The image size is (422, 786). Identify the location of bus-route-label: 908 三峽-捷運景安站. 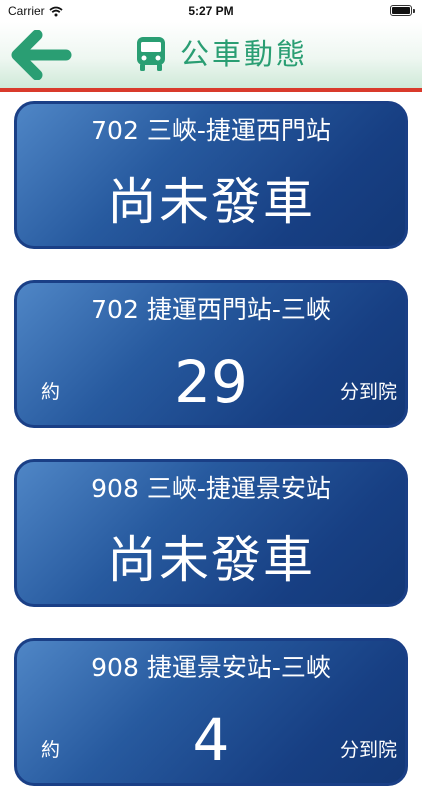
(211, 488).